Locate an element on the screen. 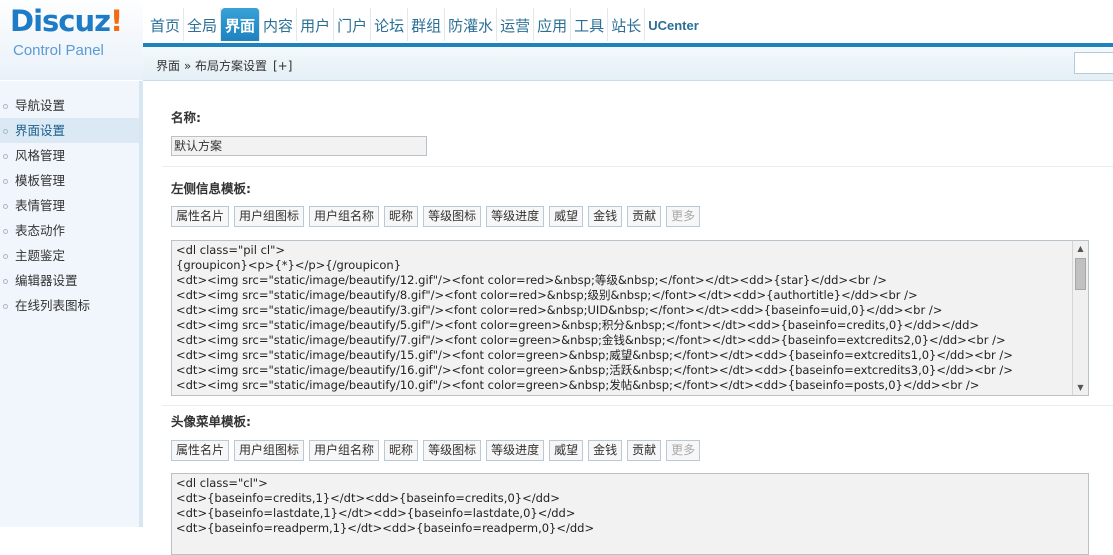 Image resolution: width=1113 pixels, height=555 pixels. sidebar-item: 表态动作 is located at coordinates (69, 230).